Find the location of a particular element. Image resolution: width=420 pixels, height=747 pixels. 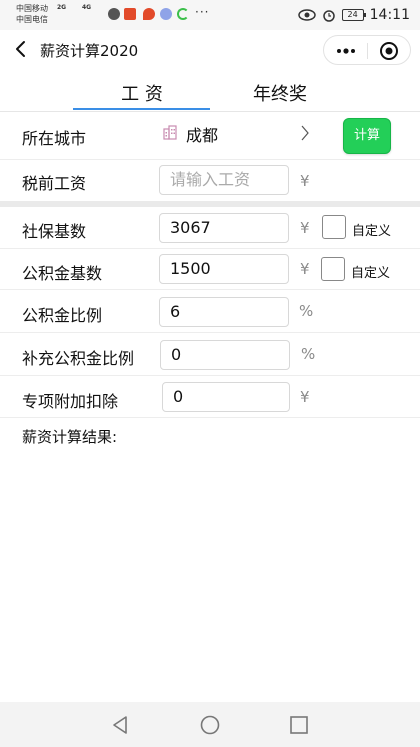

fund-base-row: 公积金基数 1500 ¥ 自定义 is located at coordinates (210, 269).